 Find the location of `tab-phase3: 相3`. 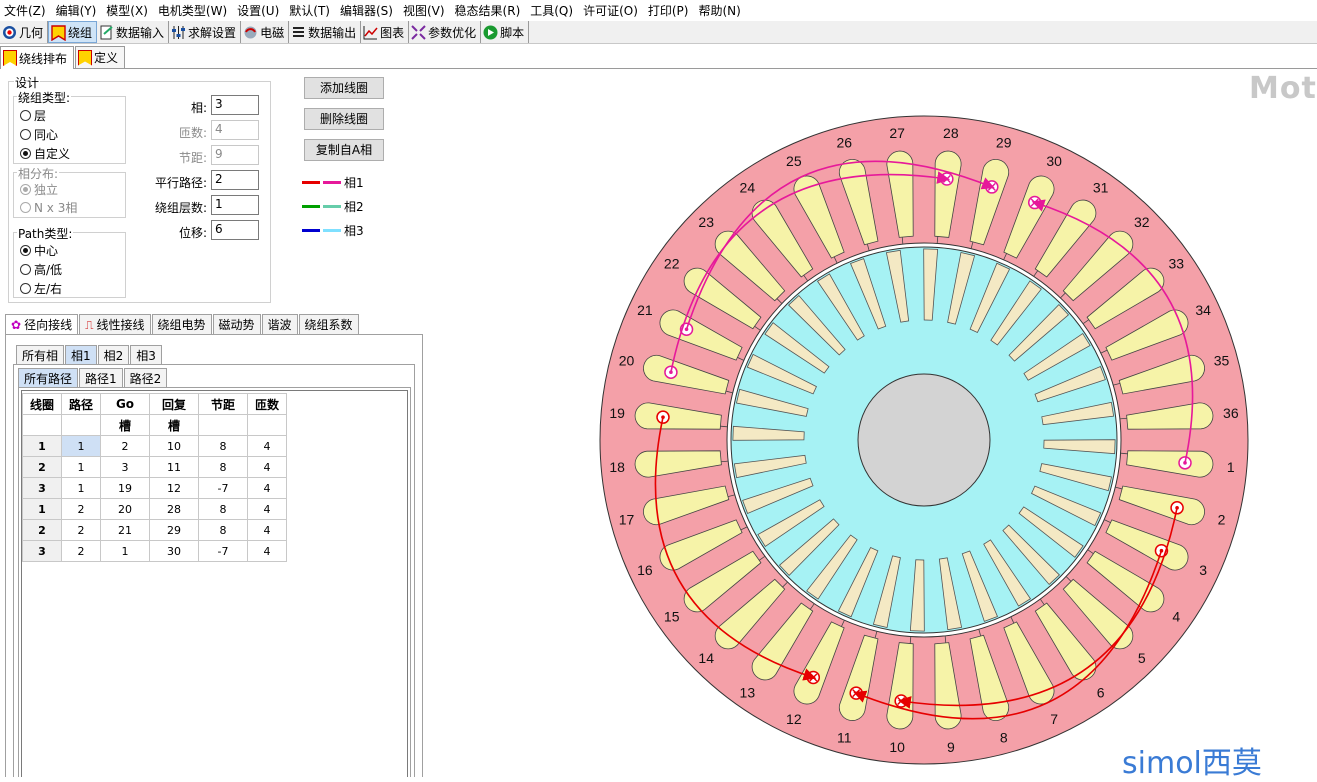

tab-phase3: 相3 is located at coordinates (146, 355).